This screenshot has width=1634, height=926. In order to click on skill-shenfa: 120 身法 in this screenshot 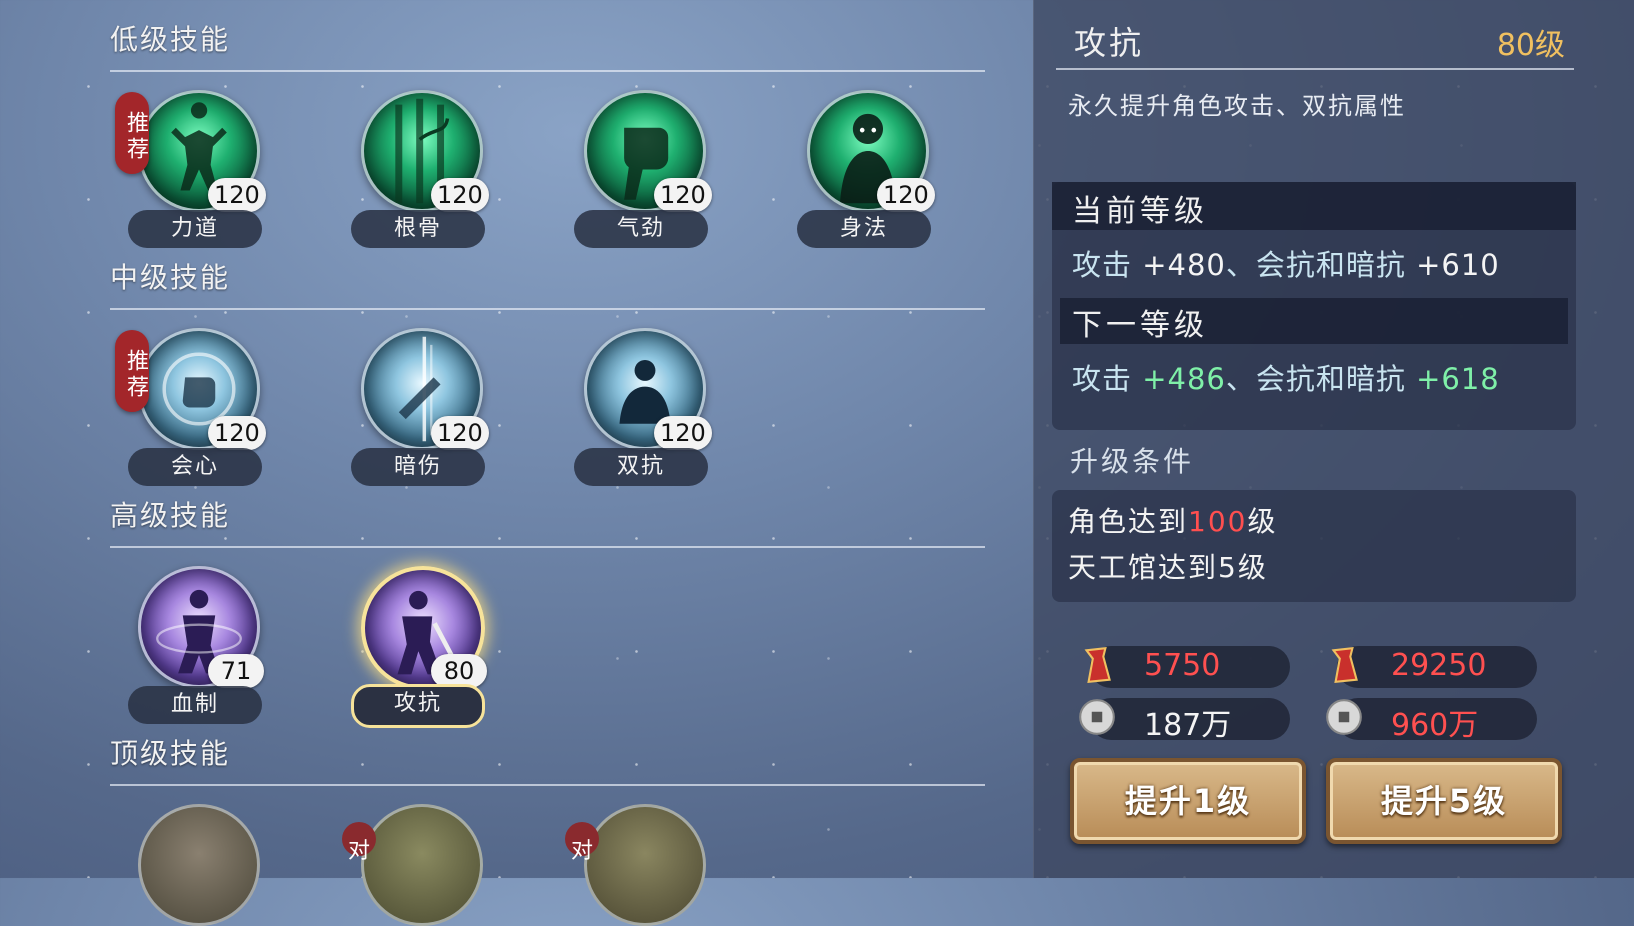, I will do `click(862, 175)`.